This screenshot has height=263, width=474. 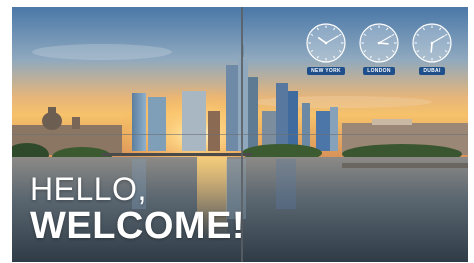 I want to click on clock-new-york: NEW YORK, so click(x=326, y=49).